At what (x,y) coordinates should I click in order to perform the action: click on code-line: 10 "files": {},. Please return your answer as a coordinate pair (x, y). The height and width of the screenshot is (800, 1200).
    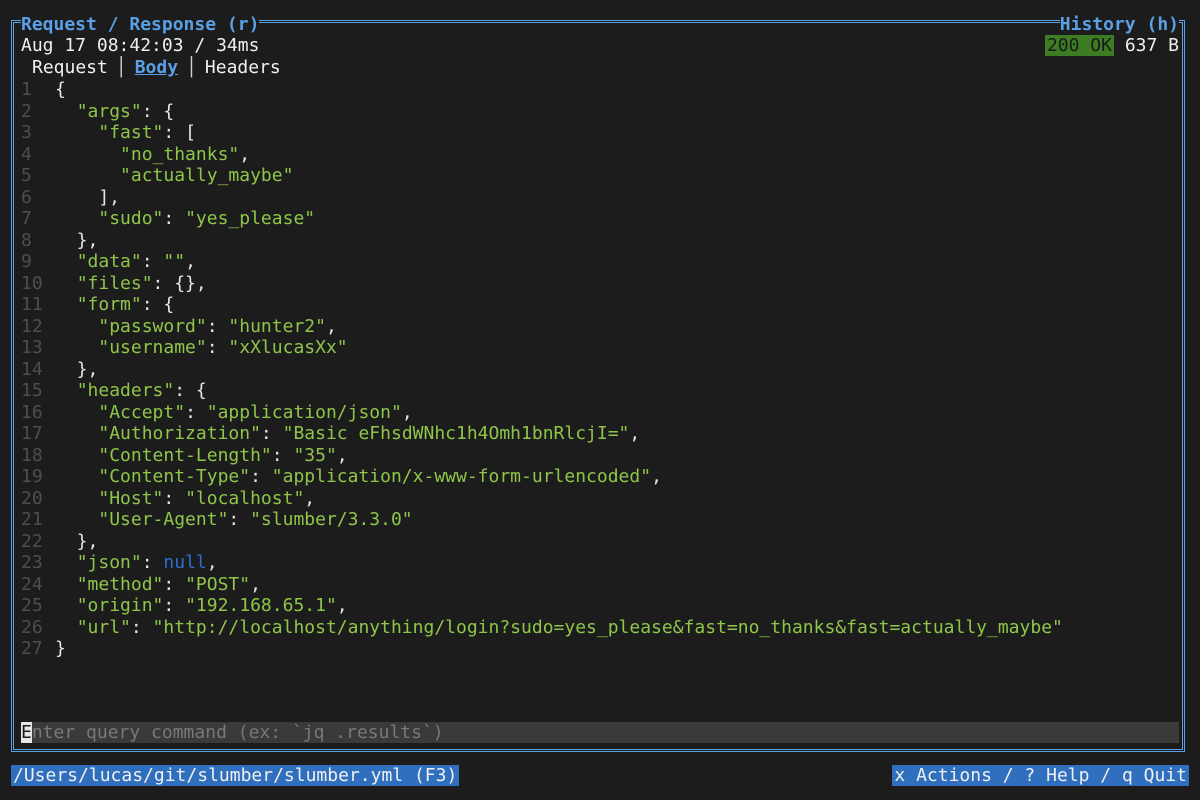
    Looking at the image, I should click on (596, 284).